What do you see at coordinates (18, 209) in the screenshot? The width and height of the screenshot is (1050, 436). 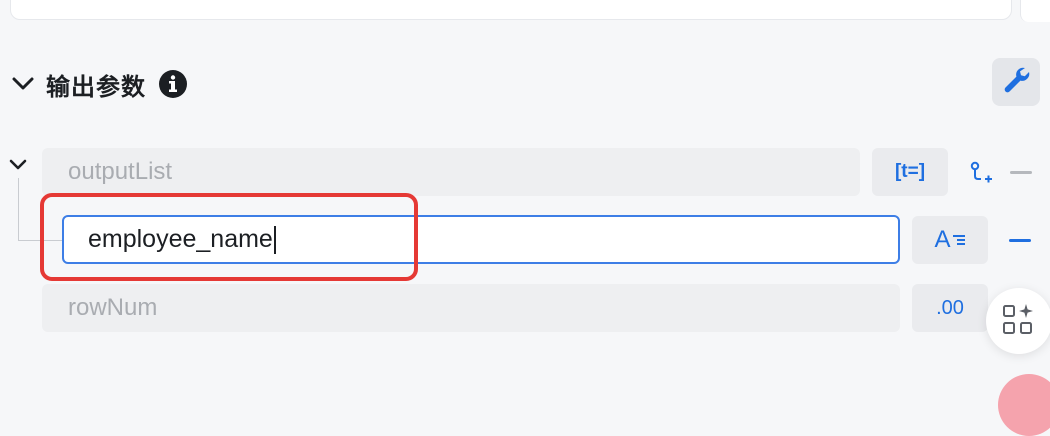 I see `tree-connector` at bounding box center [18, 209].